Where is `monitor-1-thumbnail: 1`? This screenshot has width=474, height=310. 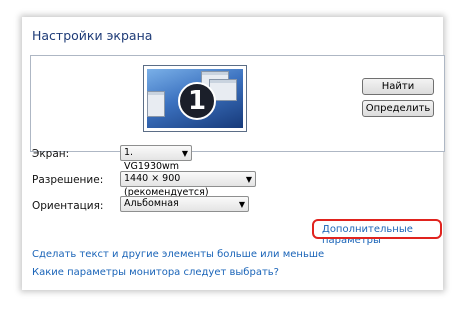 monitor-1-thumbnail: 1 is located at coordinates (195, 98).